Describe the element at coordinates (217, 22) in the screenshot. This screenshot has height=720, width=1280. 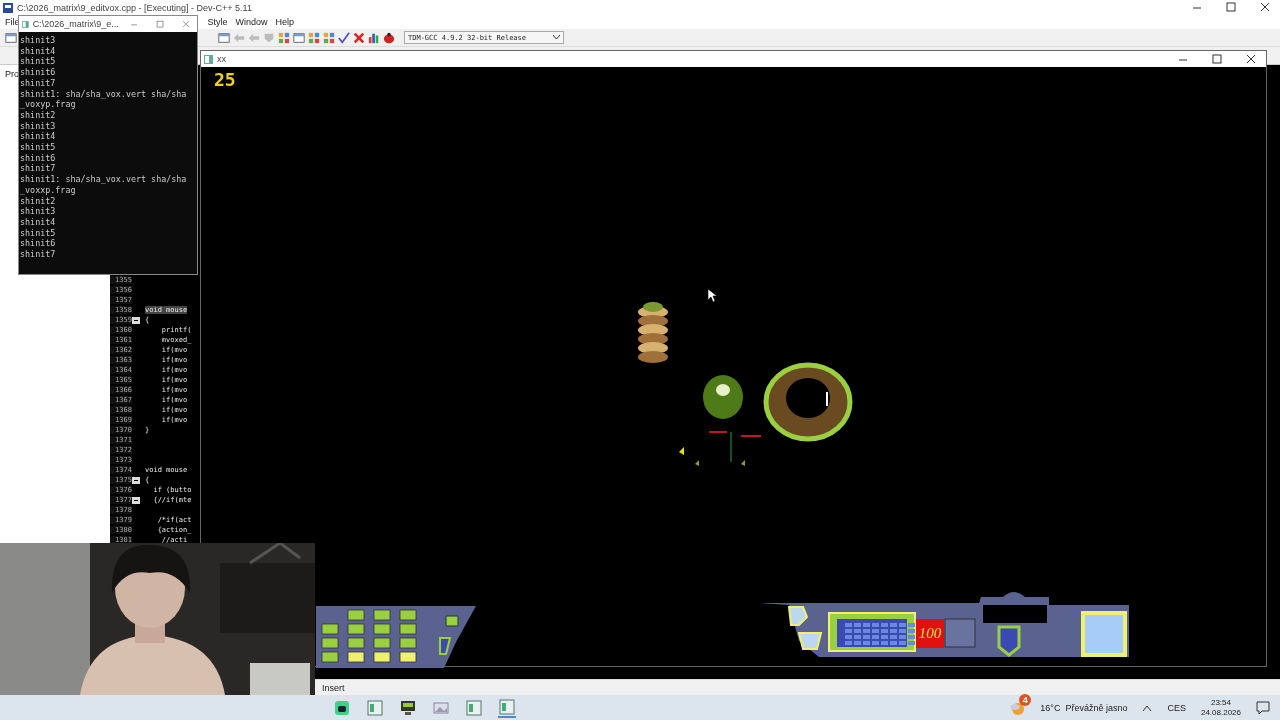
I see `menu-item: Style` at that location.